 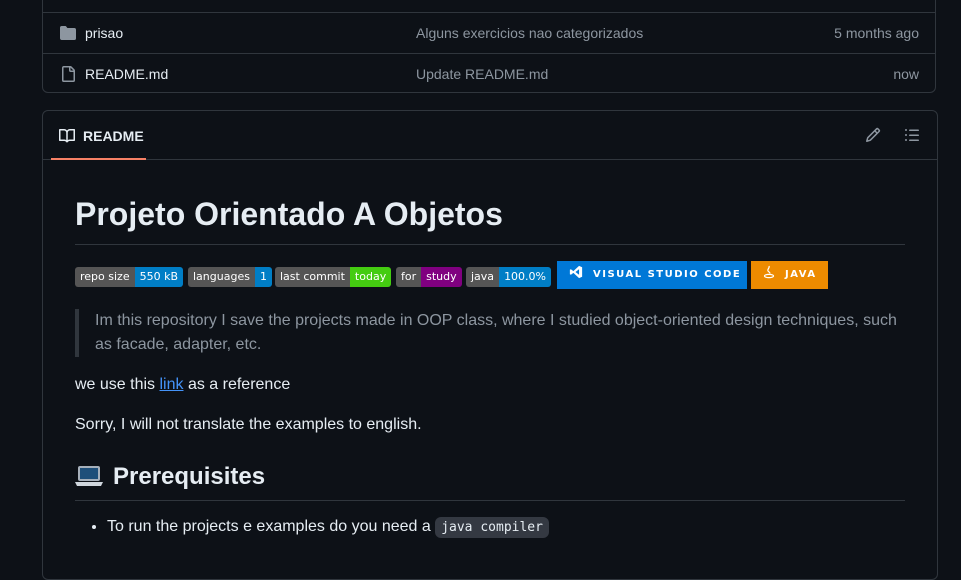 I want to click on file-name: prisao, so click(x=104, y=33).